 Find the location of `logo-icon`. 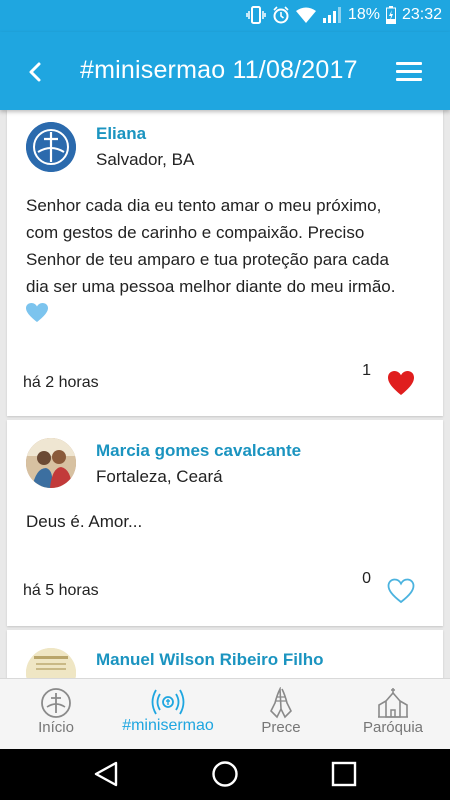

logo-icon is located at coordinates (51, 147).